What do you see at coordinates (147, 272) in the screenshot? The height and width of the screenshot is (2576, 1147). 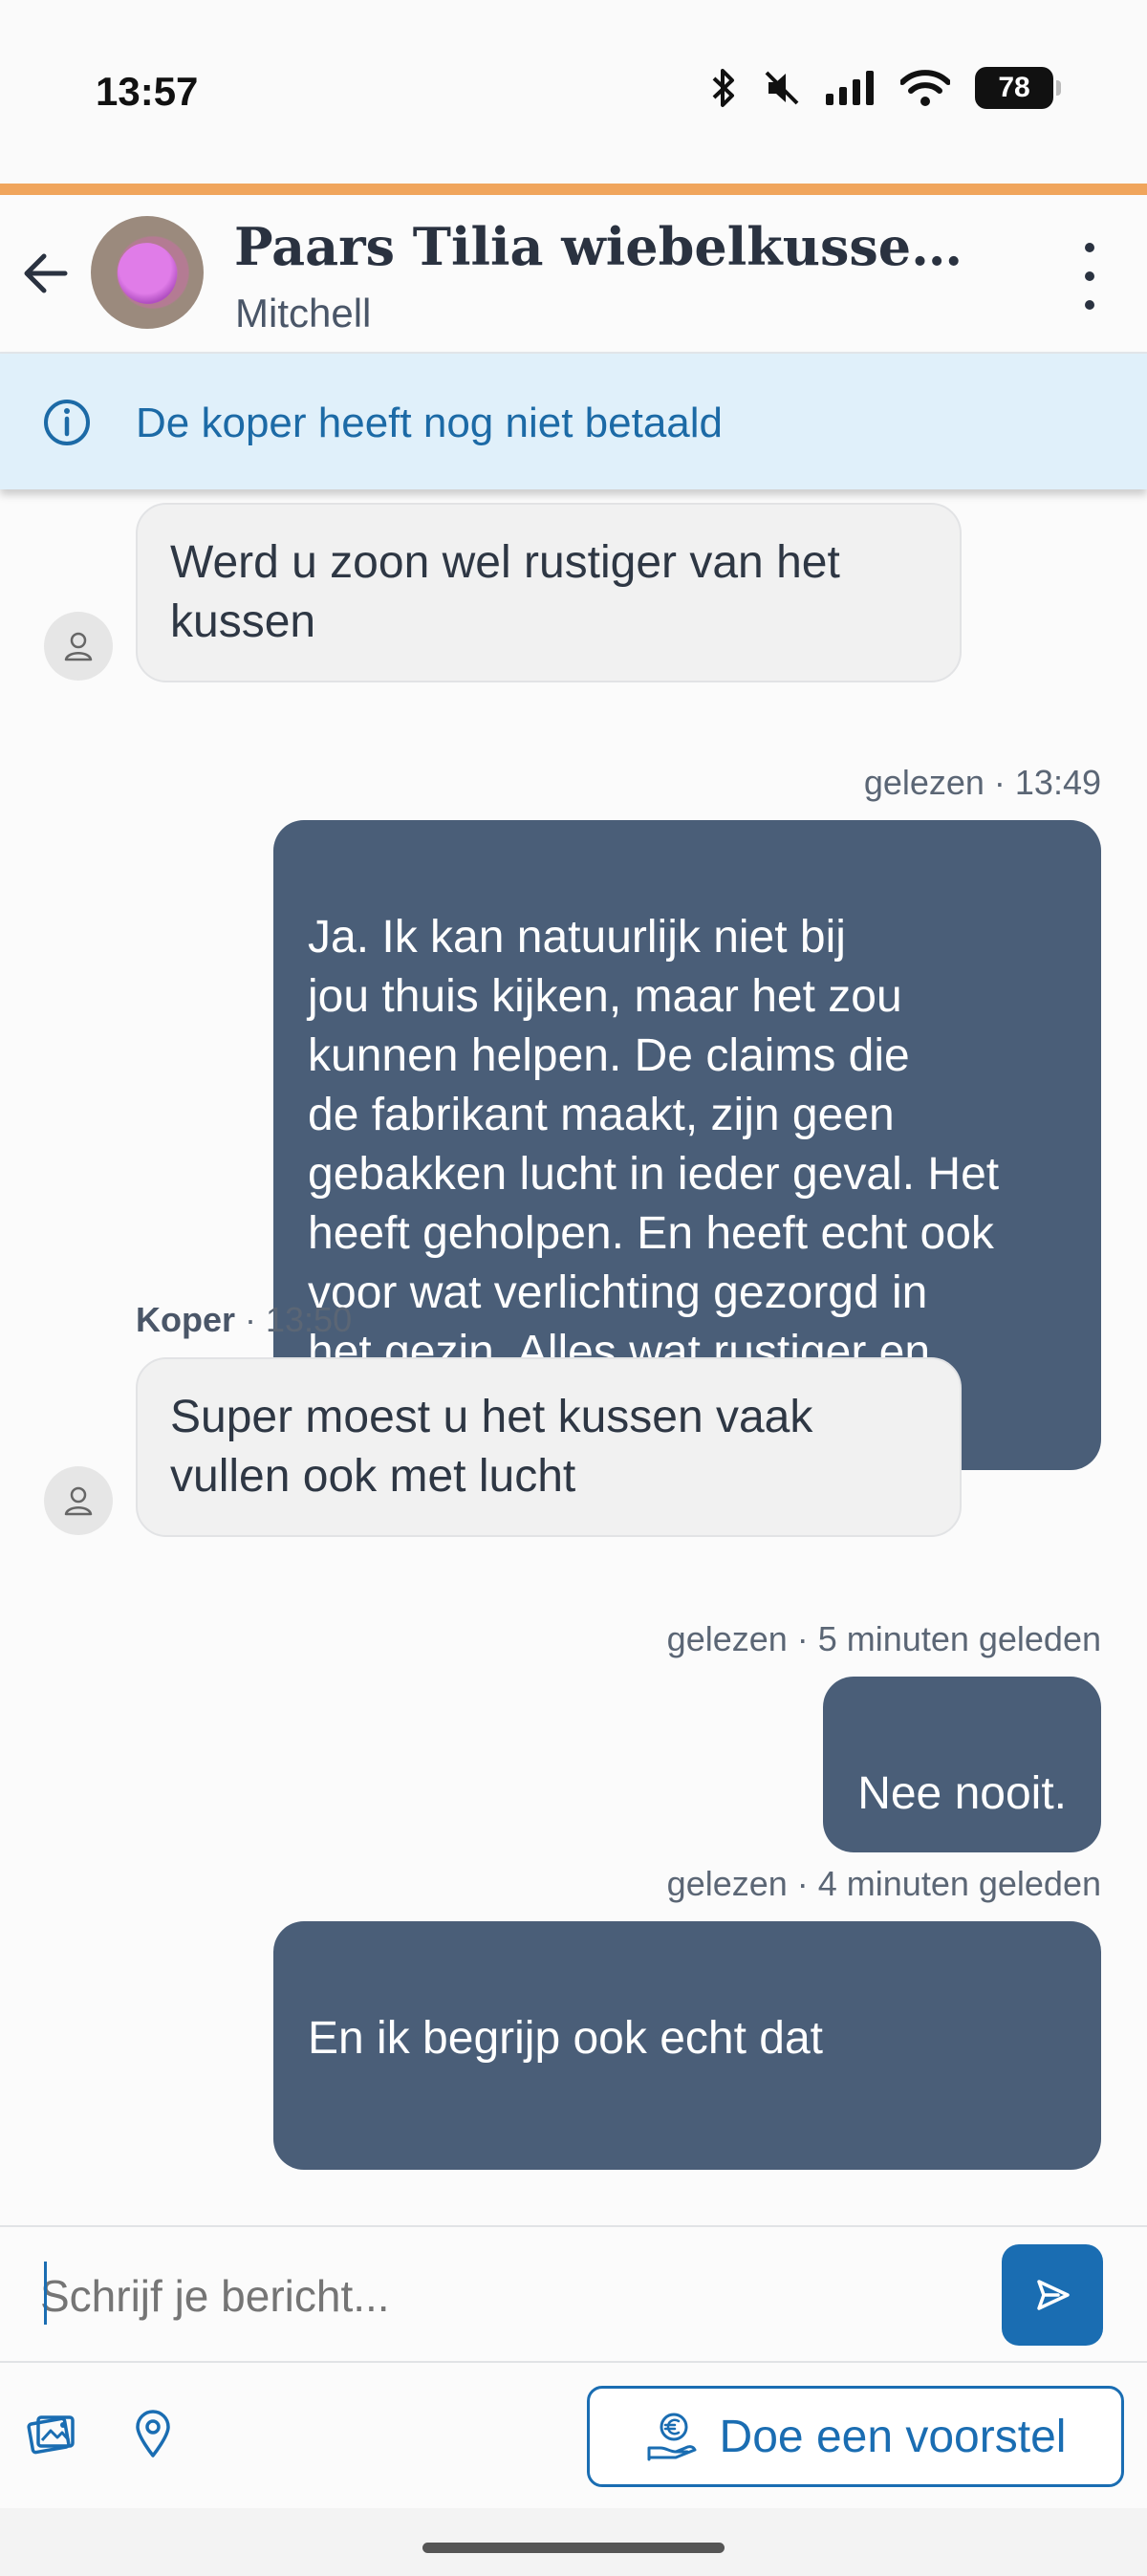 I see `listing-thumbnail` at bounding box center [147, 272].